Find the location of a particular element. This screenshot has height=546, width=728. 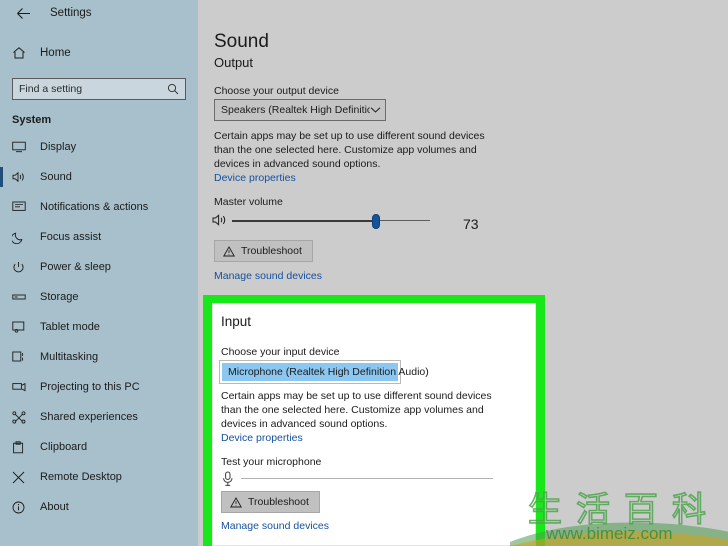

multitasking-icon is located at coordinates (23, 357).